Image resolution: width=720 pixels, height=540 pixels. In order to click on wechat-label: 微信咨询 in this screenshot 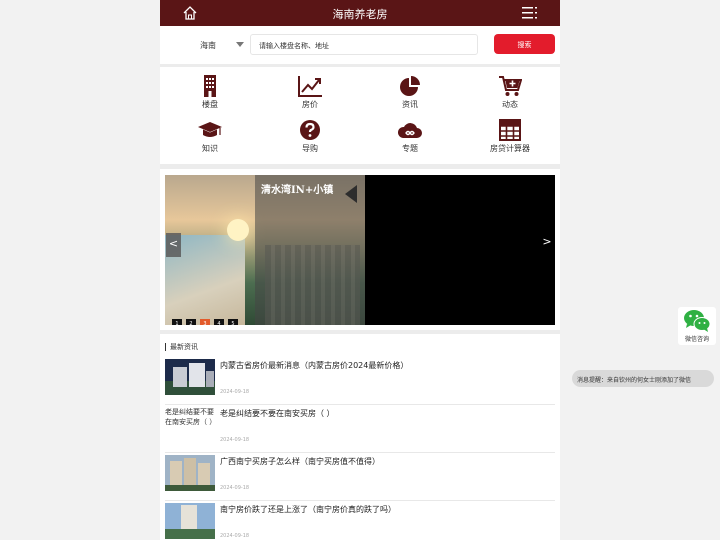, I will do `click(696, 339)`.